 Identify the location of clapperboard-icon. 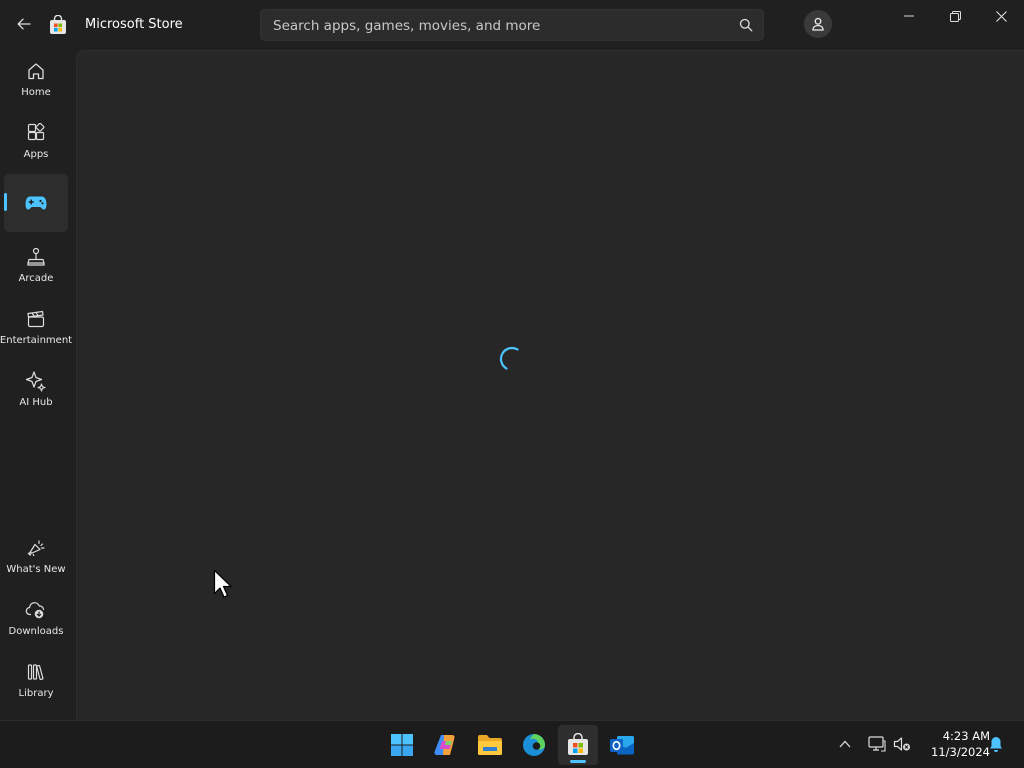
(36, 319).